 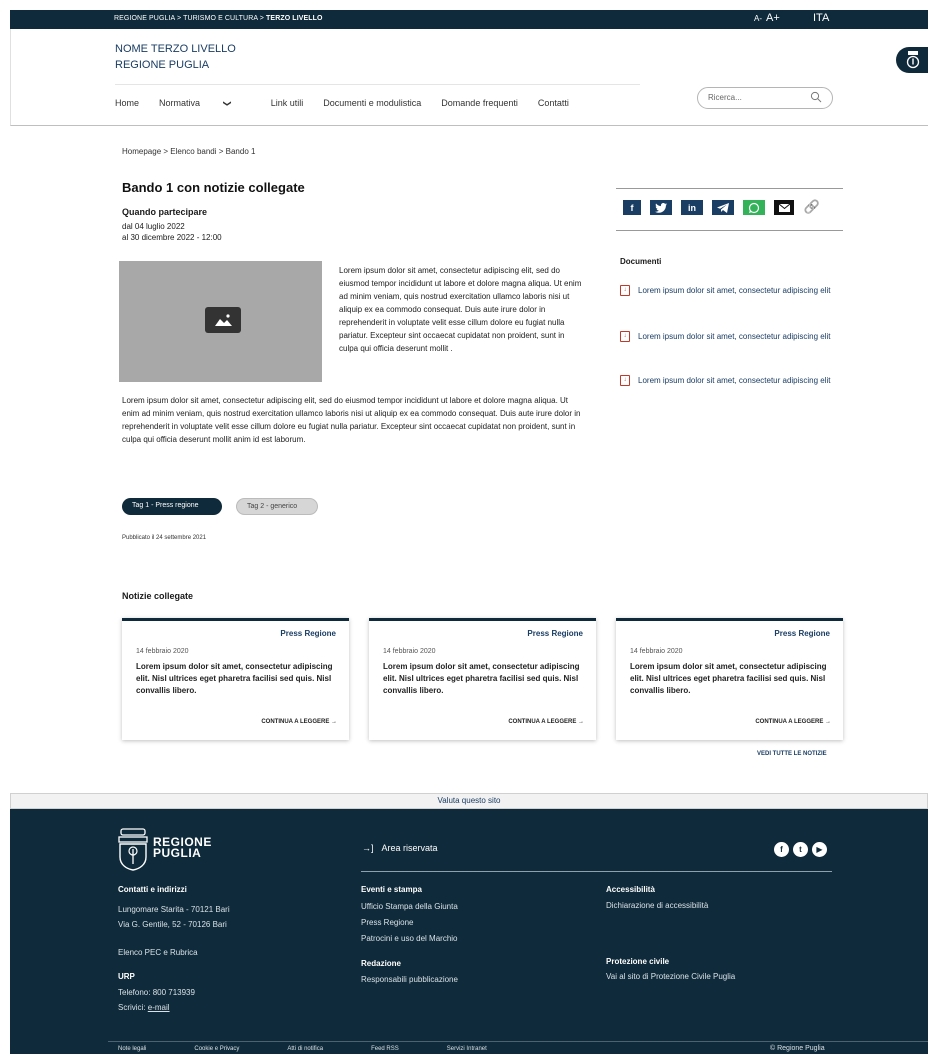 I want to click on footer-urp-write: Scrivici: e-mail, so click(x=144, y=1007).